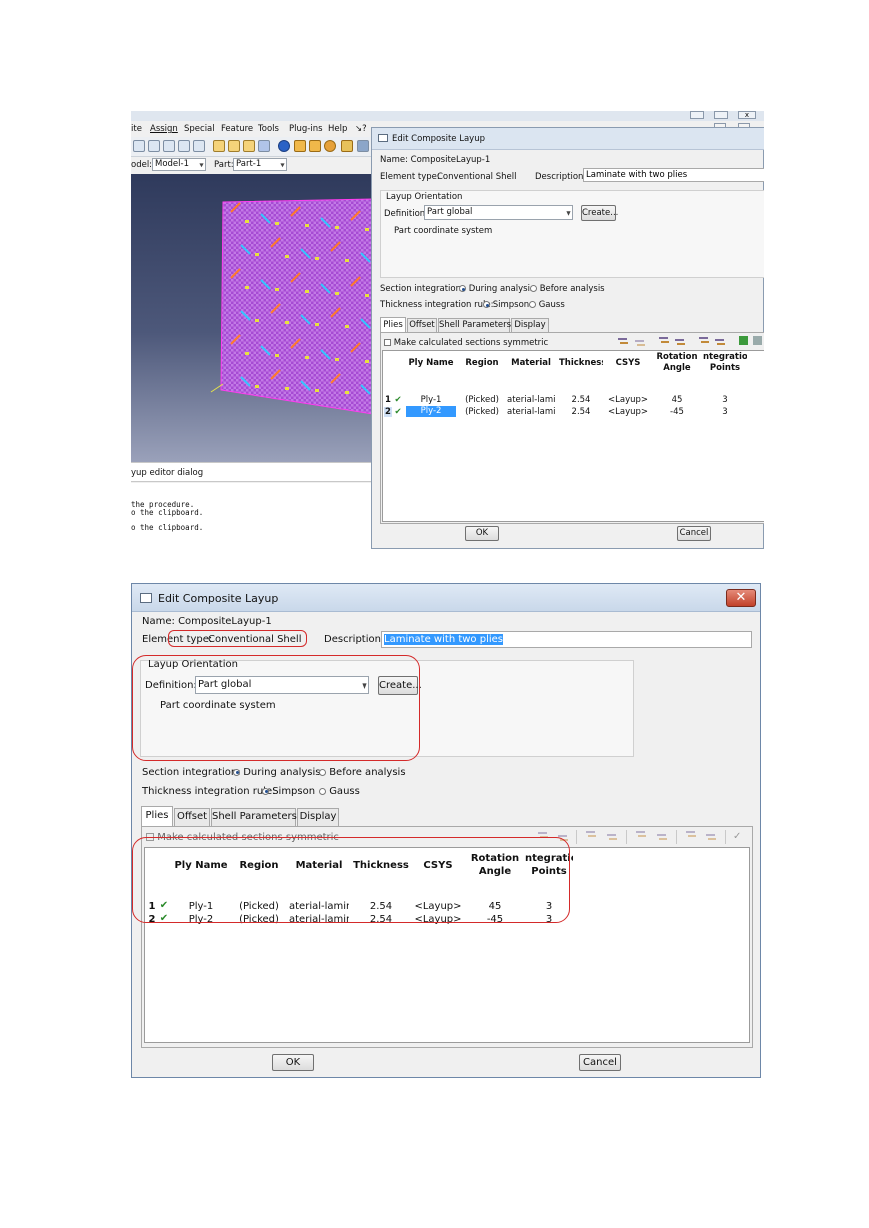  I want to click on menu-special: Special, so click(199, 129).